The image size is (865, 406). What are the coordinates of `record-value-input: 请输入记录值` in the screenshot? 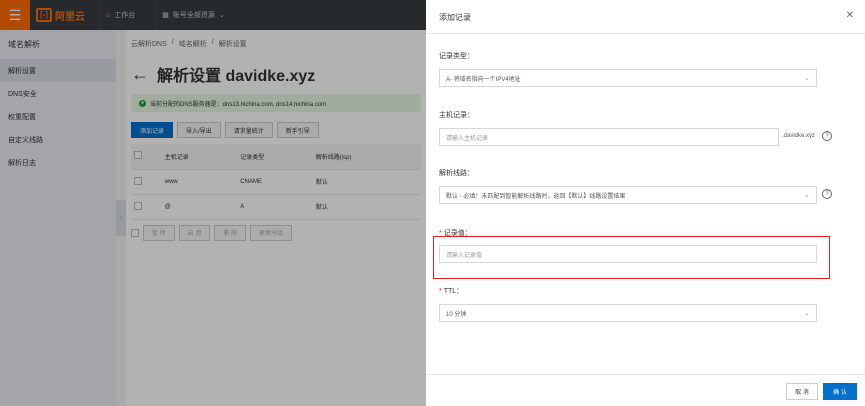 It's located at (628, 254).